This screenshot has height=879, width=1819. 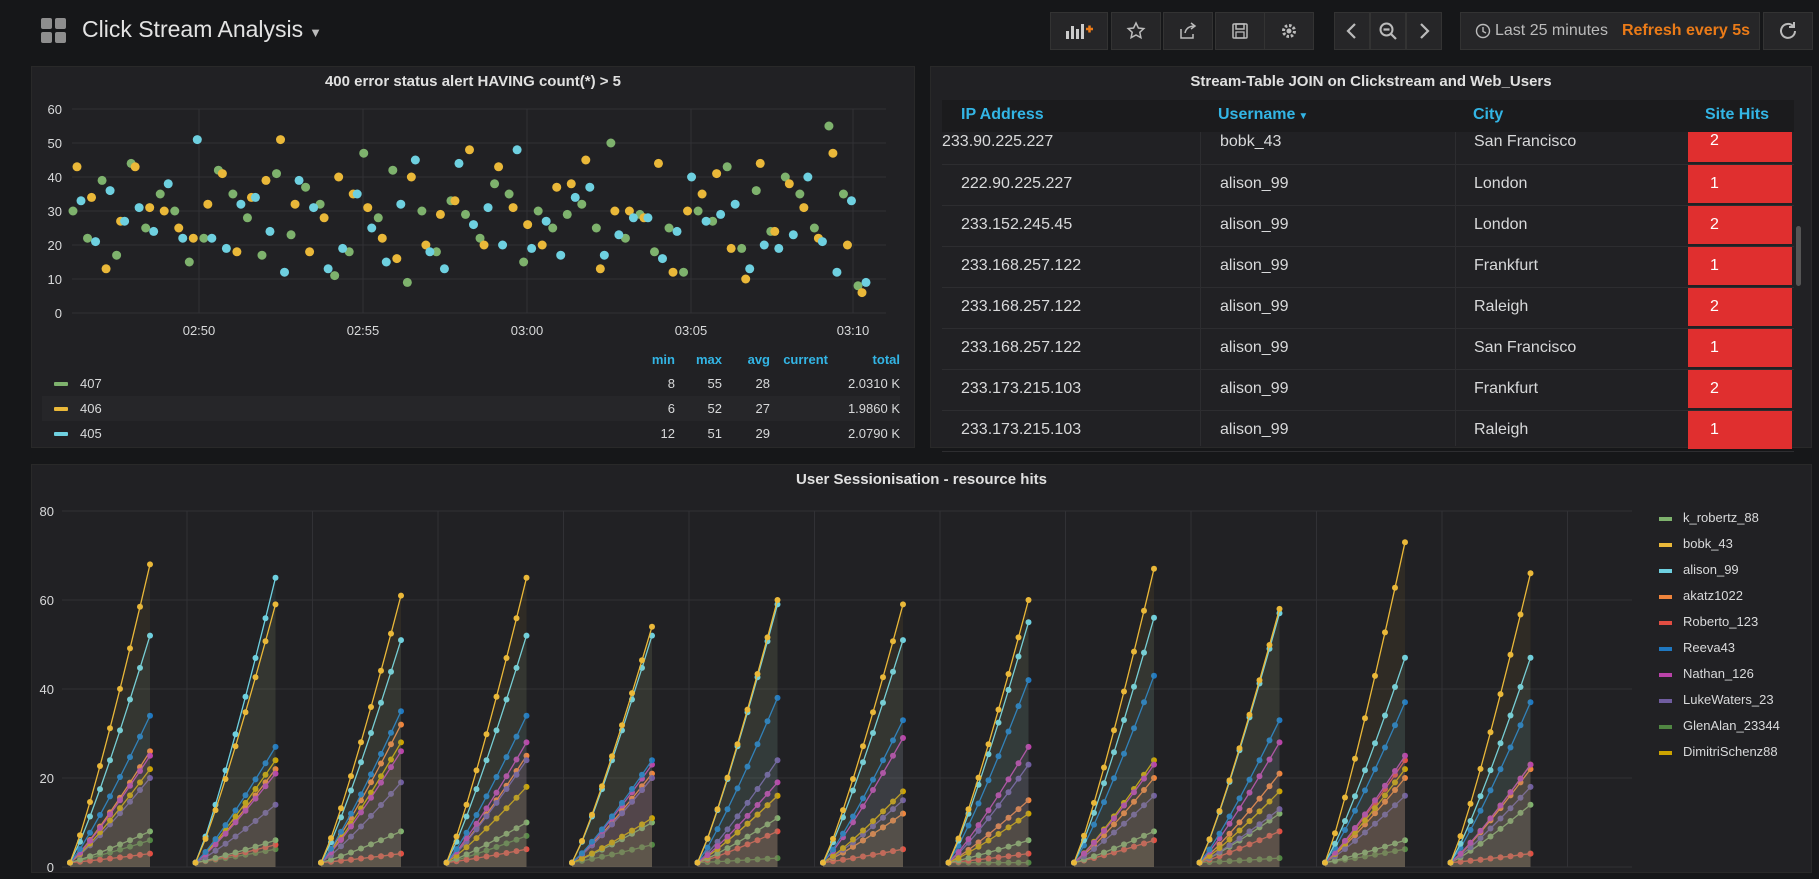 I want to click on time-range-label: Last 25 minutes, so click(x=1551, y=30).